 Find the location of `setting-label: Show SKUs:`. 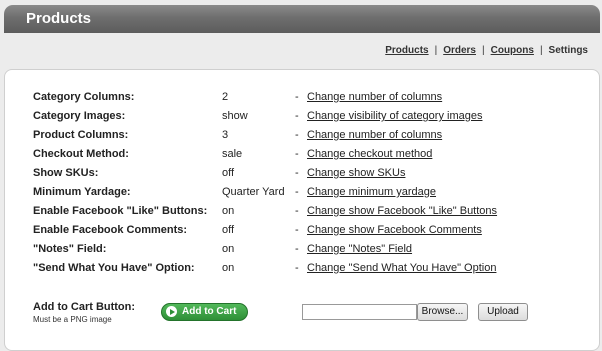

setting-label: Show SKUs: is located at coordinates (66, 173).